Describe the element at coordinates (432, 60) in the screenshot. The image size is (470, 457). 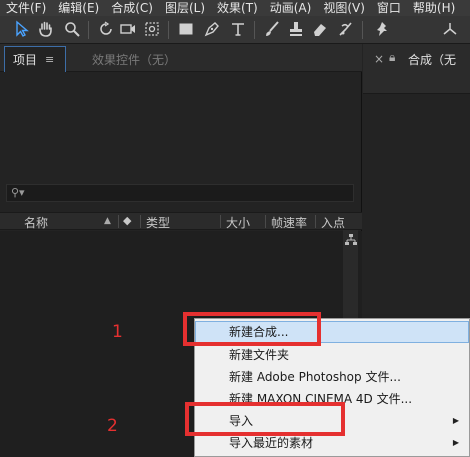
I see `composition-tab-label: 合成（无` at that location.